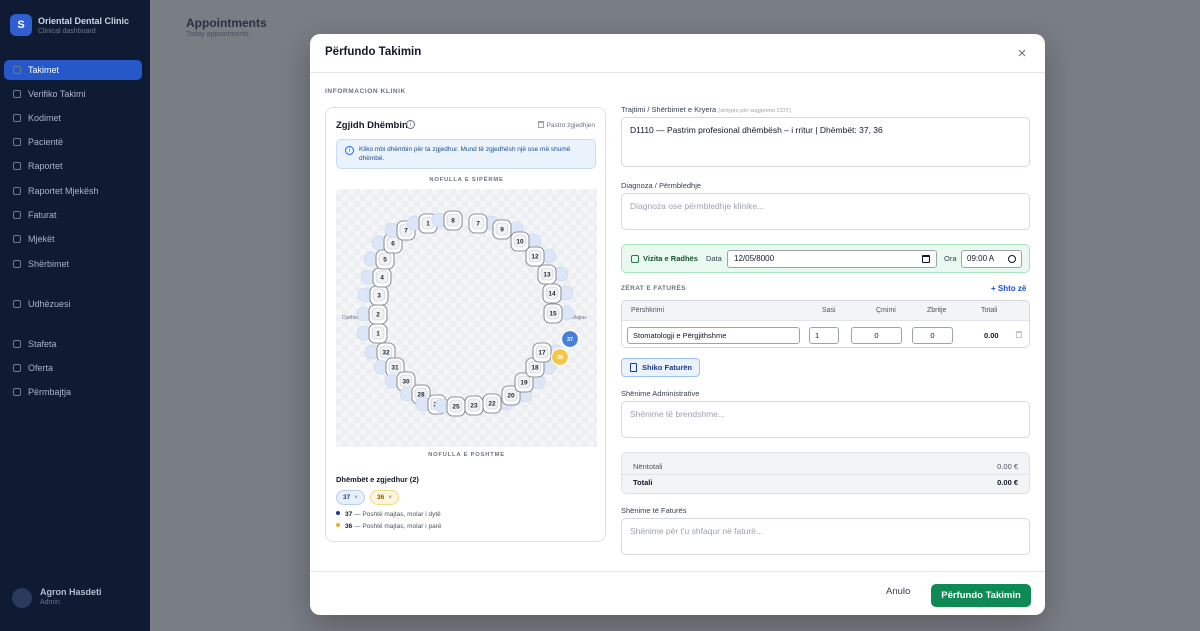 This screenshot has height=631, width=1200. What do you see at coordinates (372, 333) in the screenshot?
I see `tooth: 1` at bounding box center [372, 333].